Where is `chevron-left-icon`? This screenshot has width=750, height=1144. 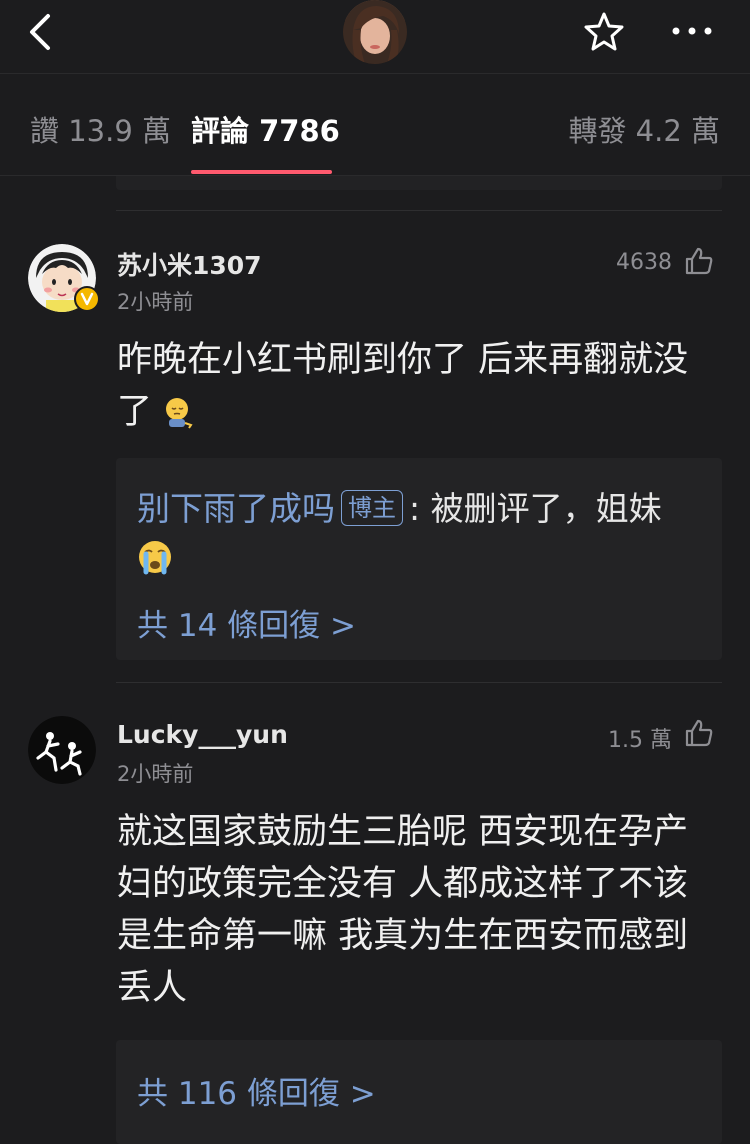
chevron-left-icon is located at coordinates (40, 32).